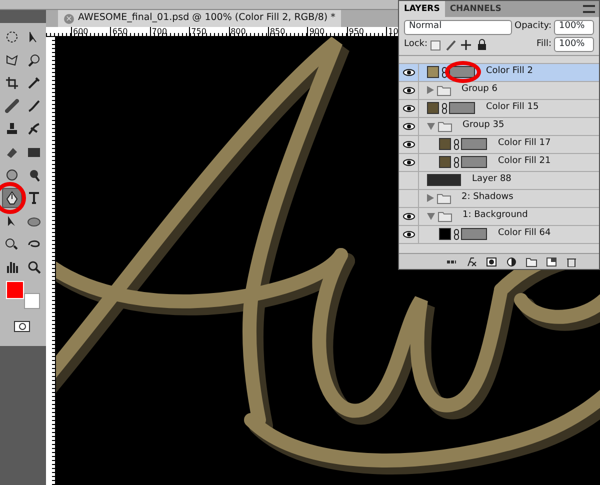  I want to click on ruler-label: 900, so click(327, 31).